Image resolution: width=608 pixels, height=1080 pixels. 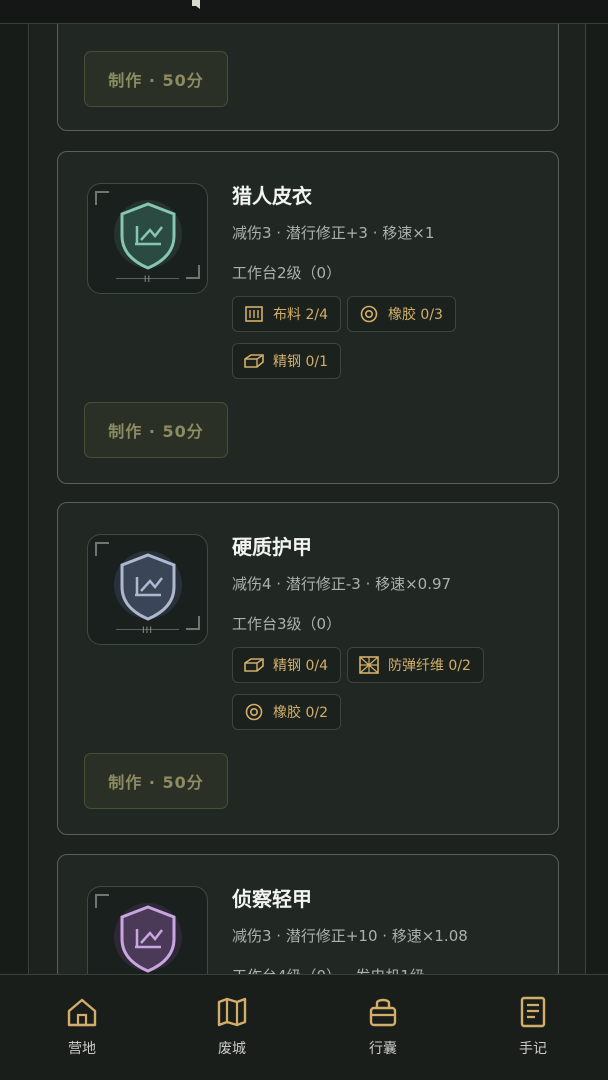 What do you see at coordinates (232, 1012) in the screenshot?
I see `map-icon` at bounding box center [232, 1012].